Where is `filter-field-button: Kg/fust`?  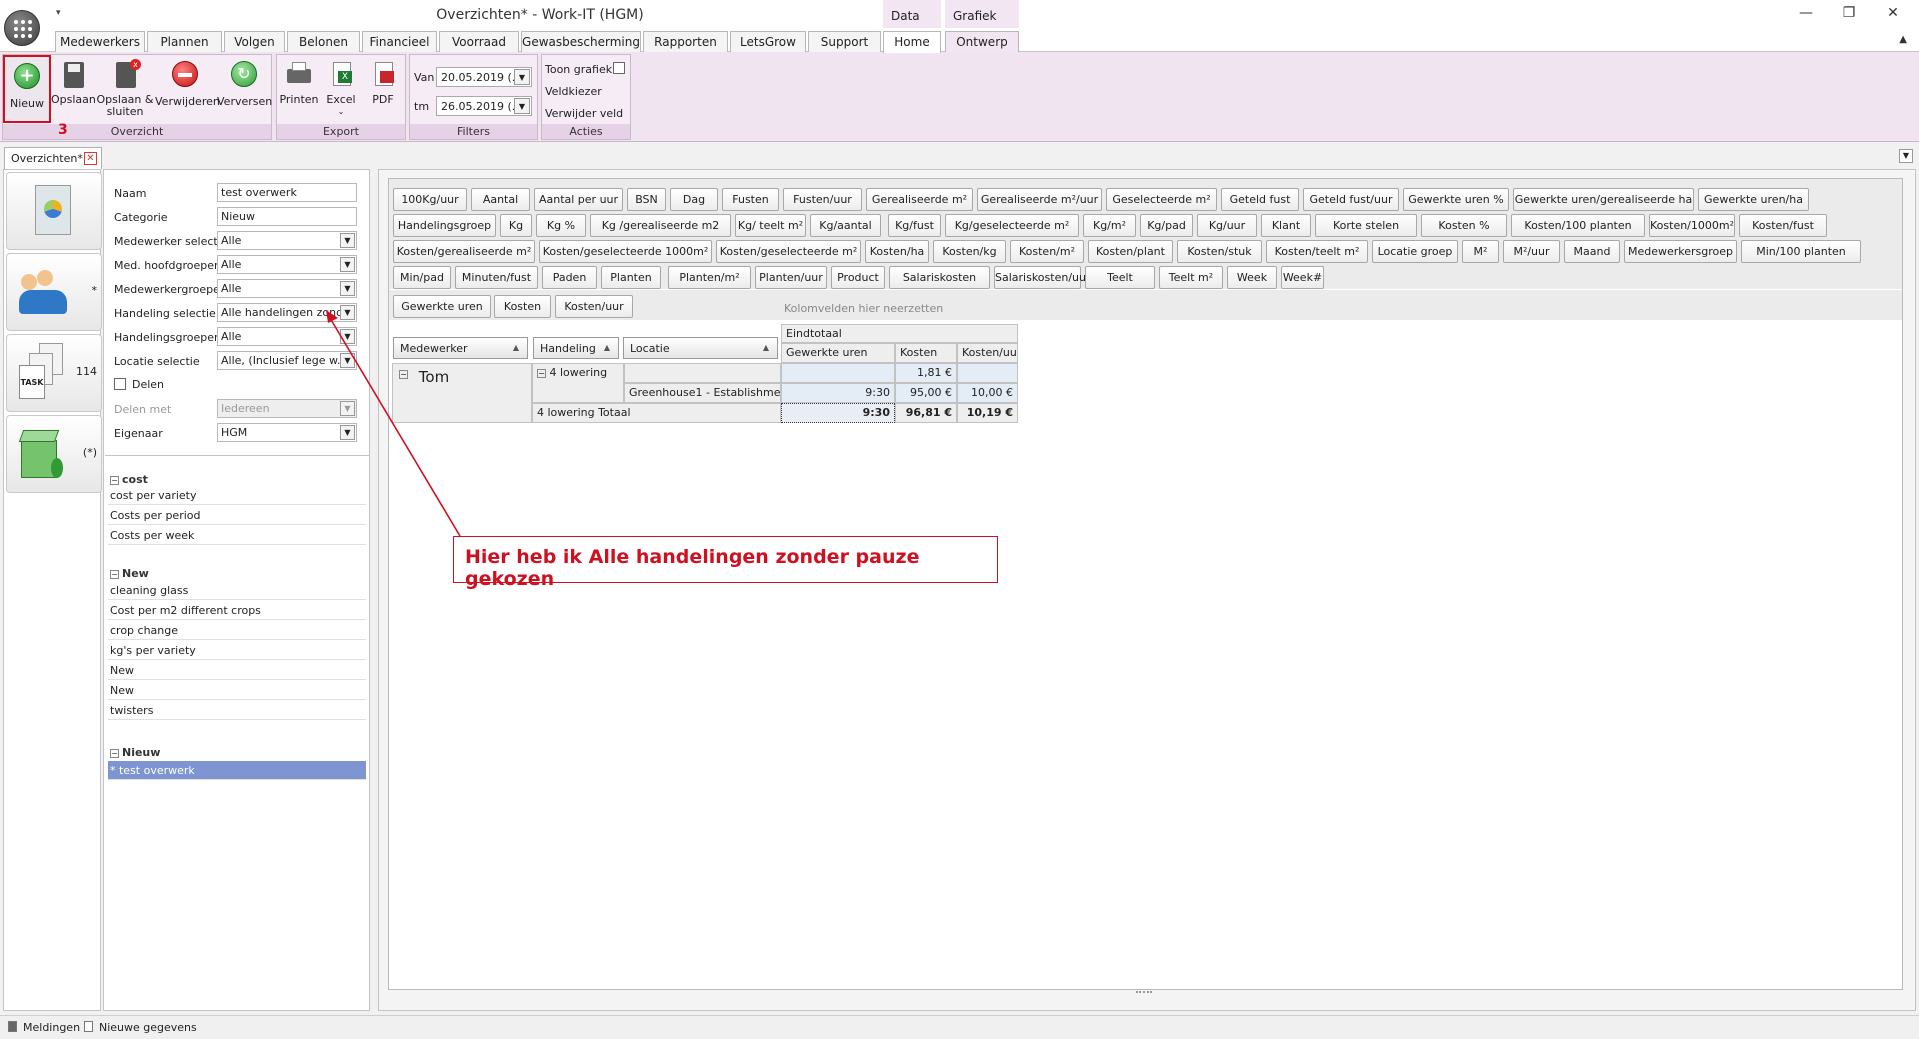
filter-field-button: Kg/fust is located at coordinates (914, 225).